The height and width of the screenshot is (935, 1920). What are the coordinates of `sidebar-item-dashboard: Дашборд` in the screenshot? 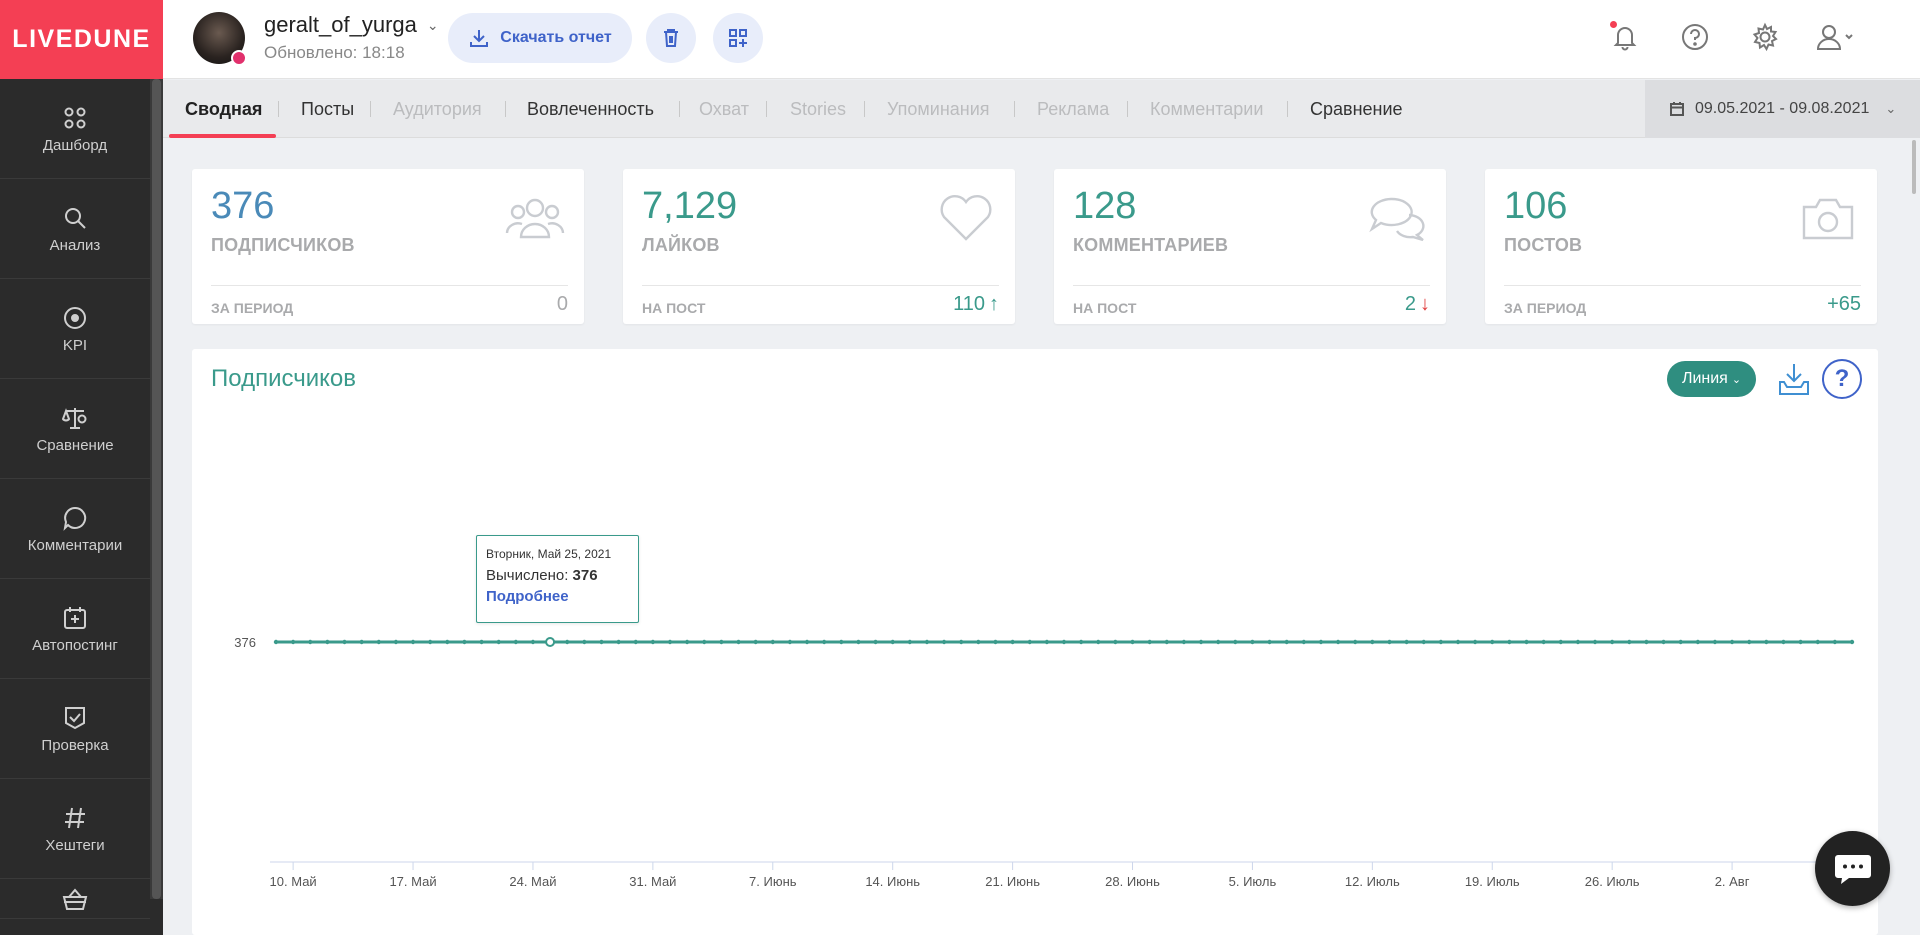 It's located at (75, 129).